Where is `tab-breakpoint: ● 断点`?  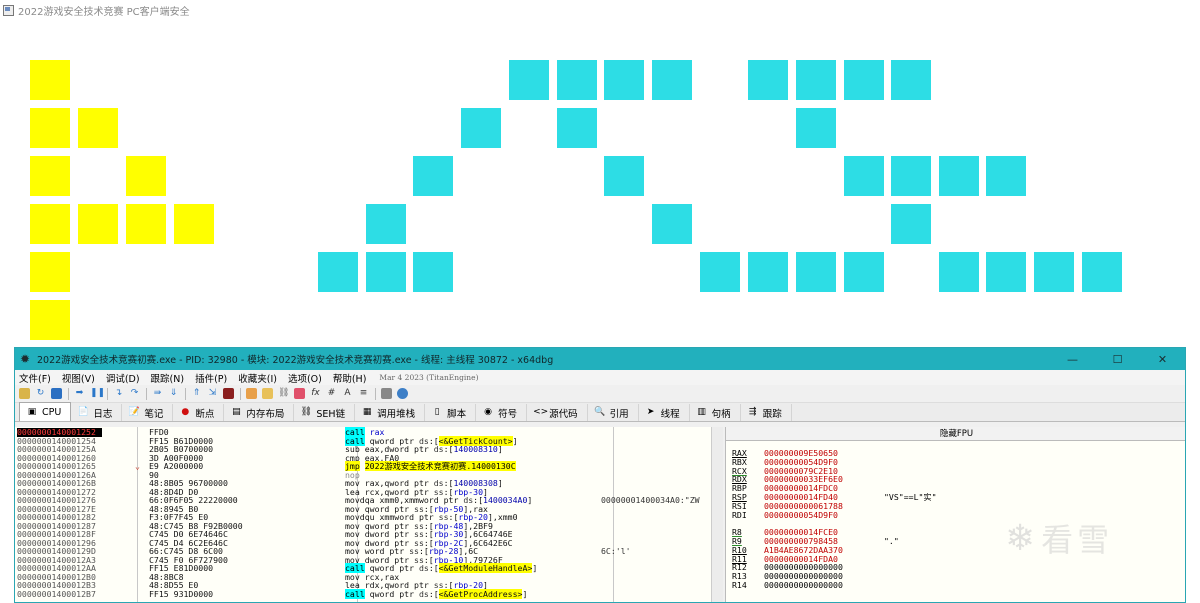
tab-breakpoint: ● 断点 is located at coordinates (199, 412).